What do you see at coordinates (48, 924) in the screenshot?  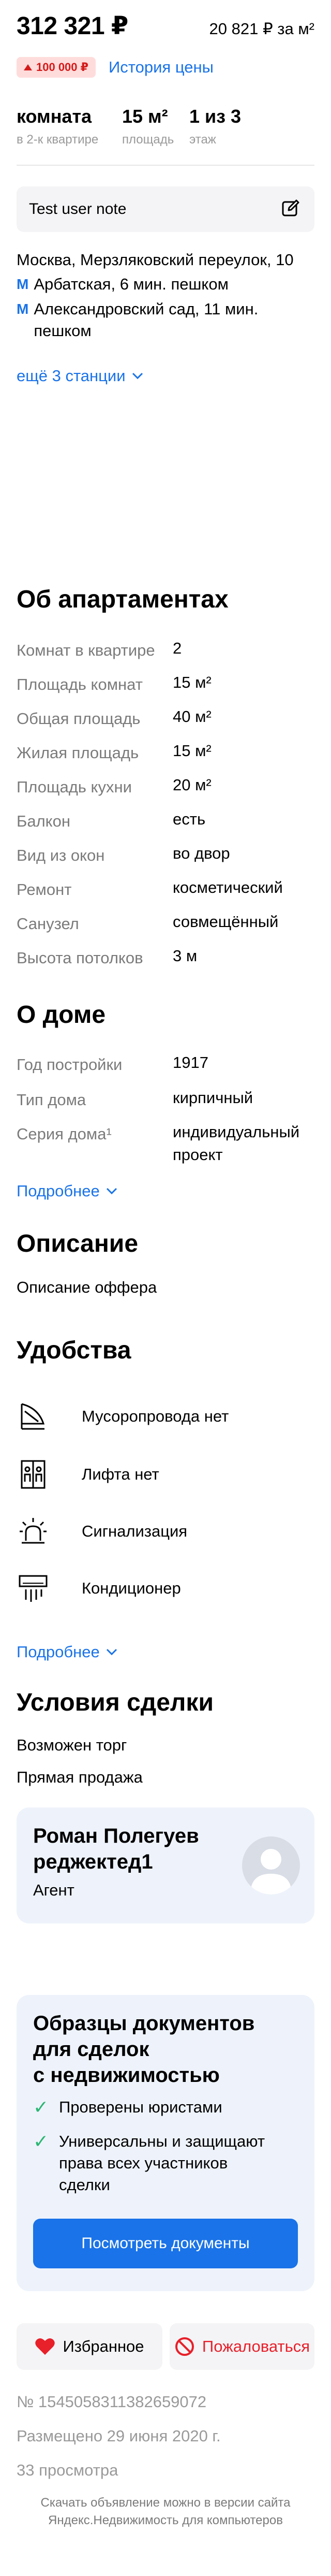 I see `spec-label: Санузел` at bounding box center [48, 924].